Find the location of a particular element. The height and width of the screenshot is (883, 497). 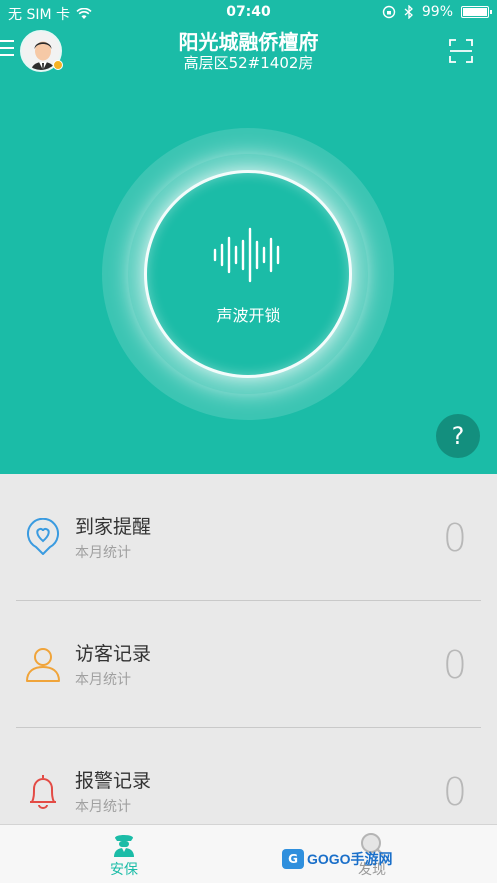

record-arrival: 到家提醒 本月统计 0 is located at coordinates (248, 537).